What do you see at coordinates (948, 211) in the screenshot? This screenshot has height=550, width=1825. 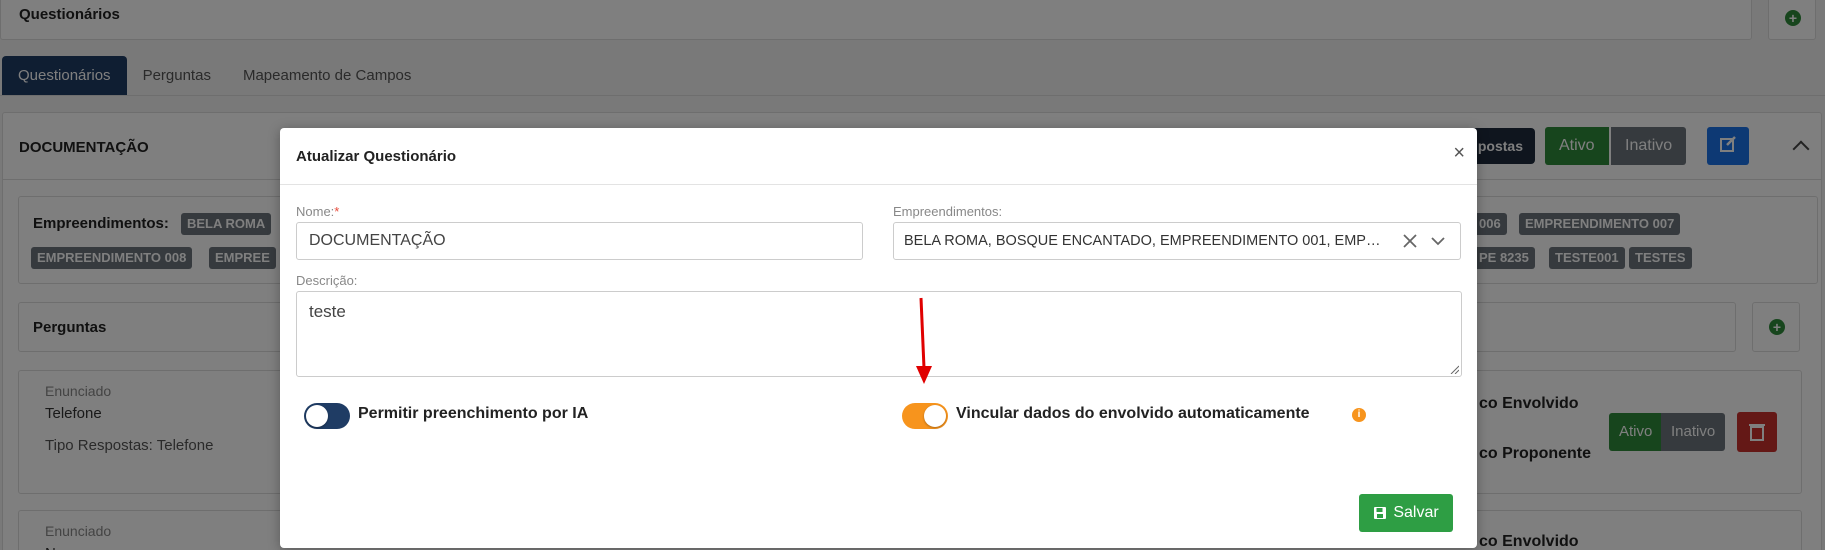 I see `empreendimentos-label: Empreendimentos:` at bounding box center [948, 211].